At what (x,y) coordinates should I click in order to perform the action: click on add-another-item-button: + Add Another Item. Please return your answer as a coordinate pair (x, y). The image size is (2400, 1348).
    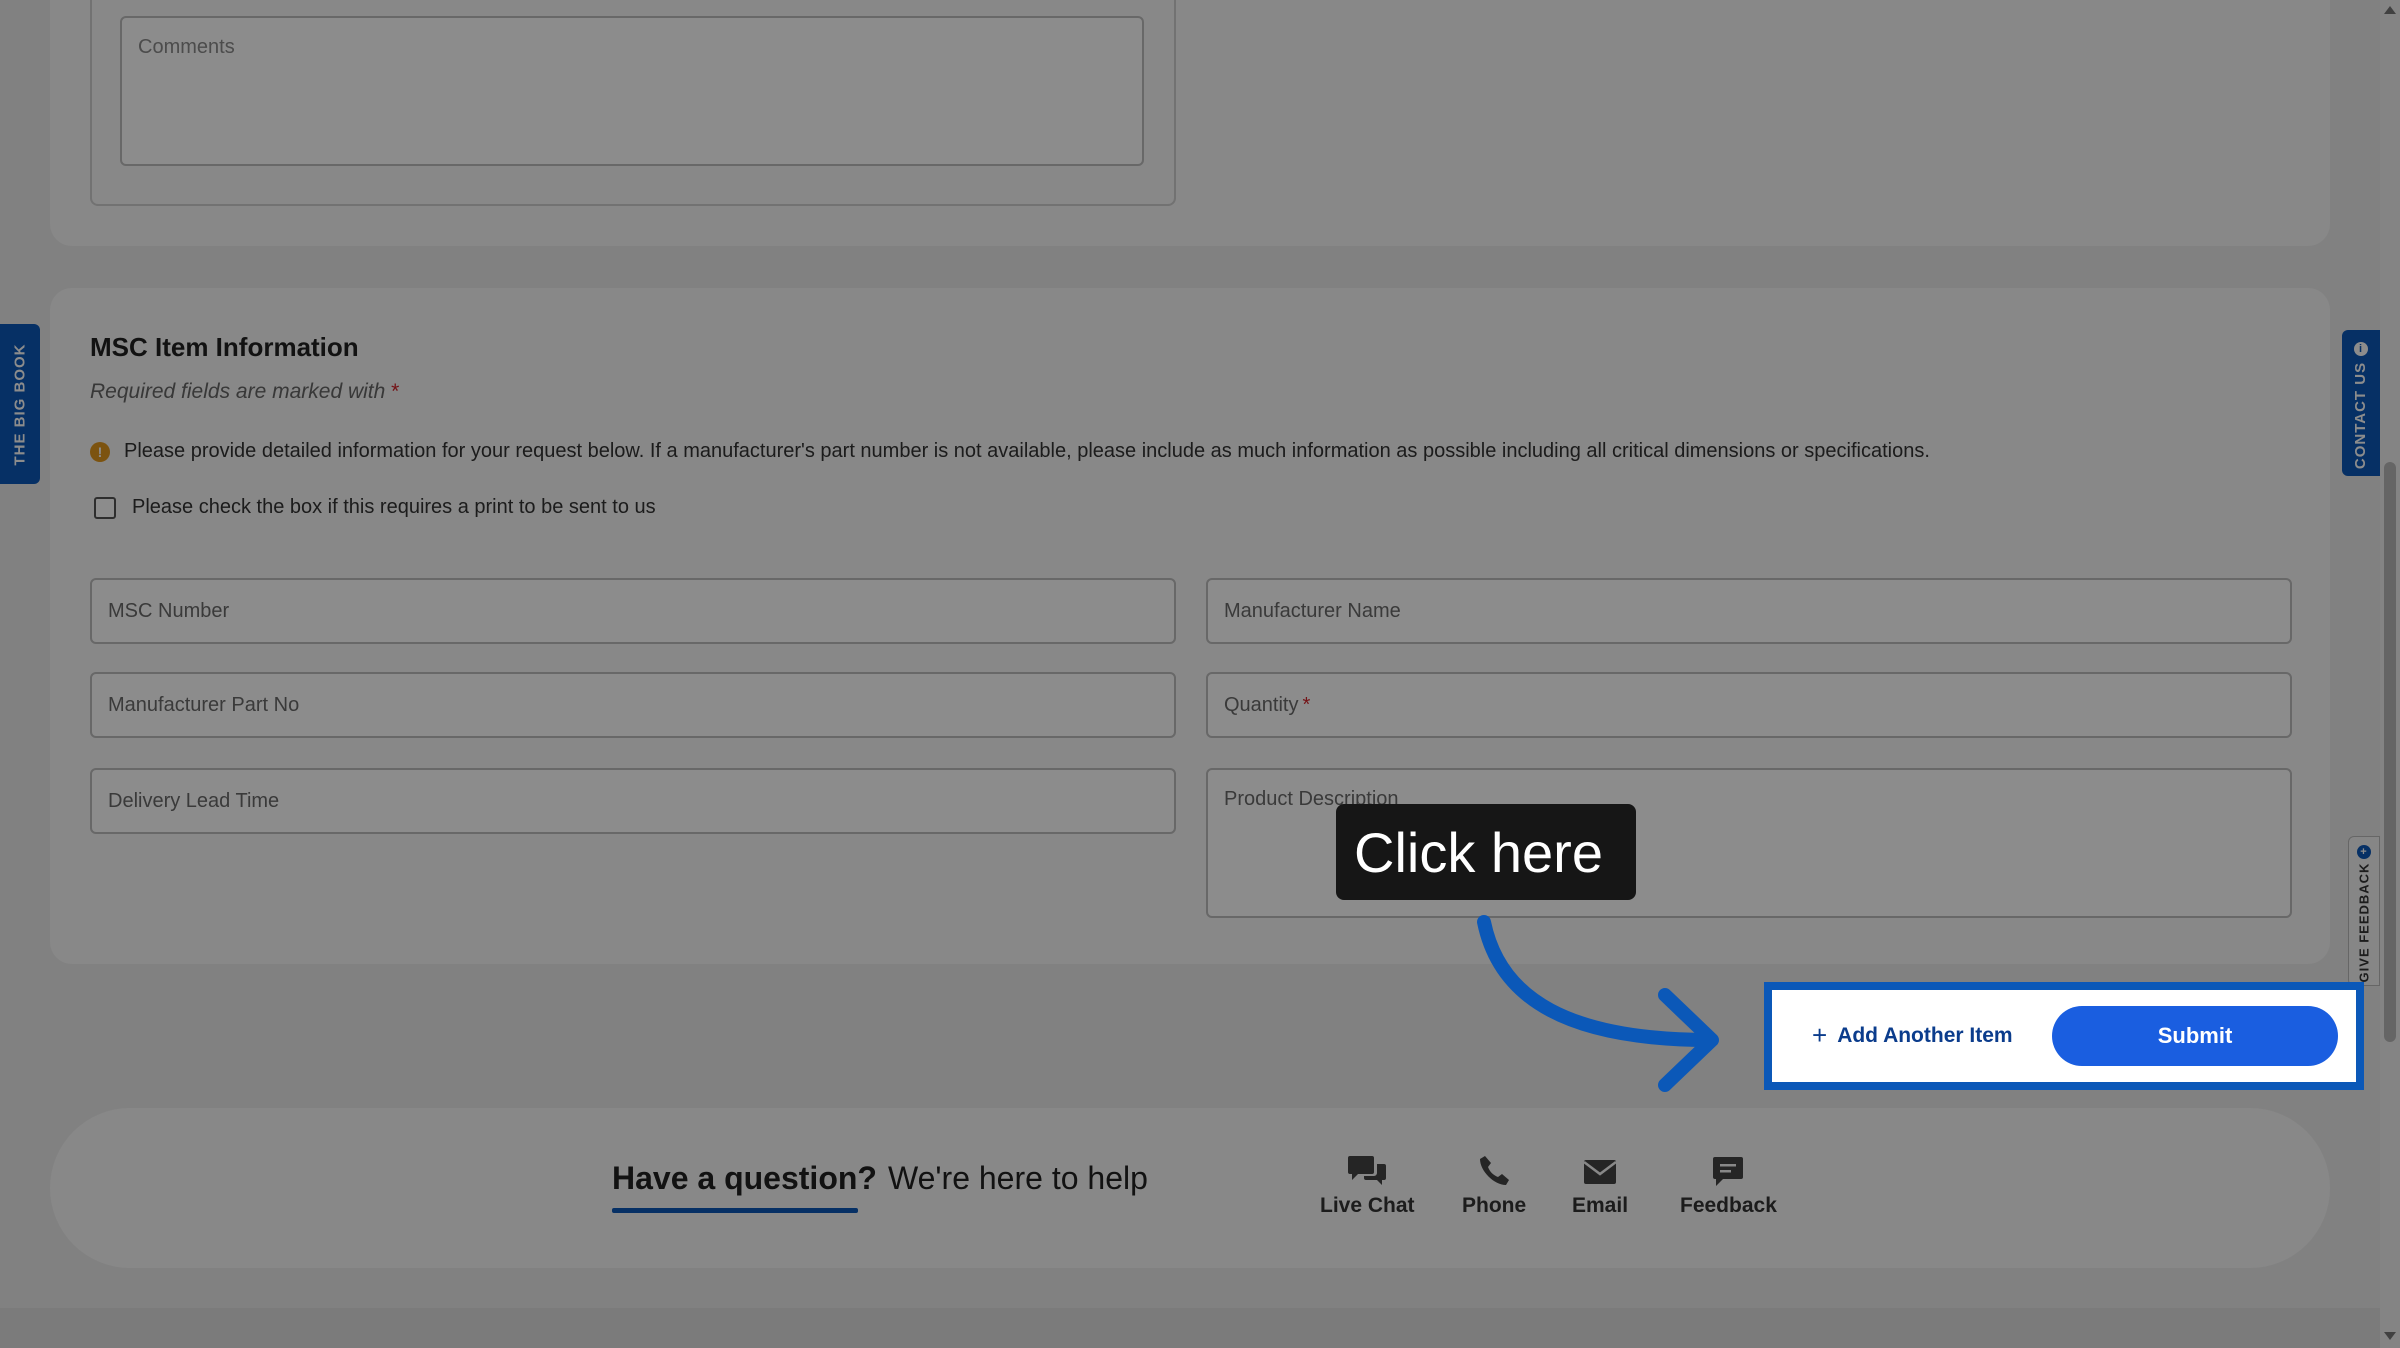
    Looking at the image, I should click on (1912, 1035).